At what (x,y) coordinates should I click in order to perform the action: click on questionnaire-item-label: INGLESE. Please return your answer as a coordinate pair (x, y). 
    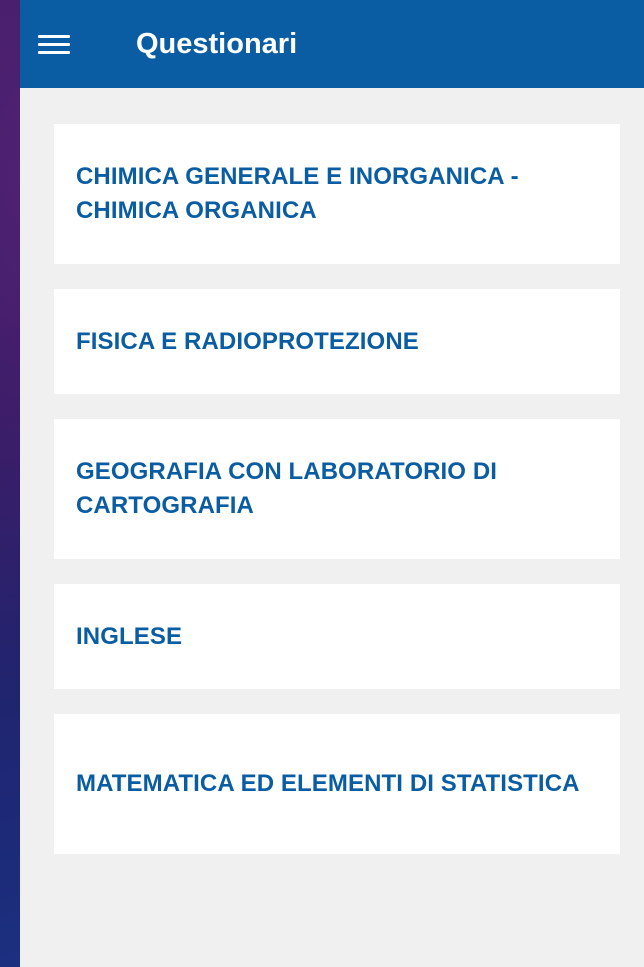
    Looking at the image, I should click on (129, 636).